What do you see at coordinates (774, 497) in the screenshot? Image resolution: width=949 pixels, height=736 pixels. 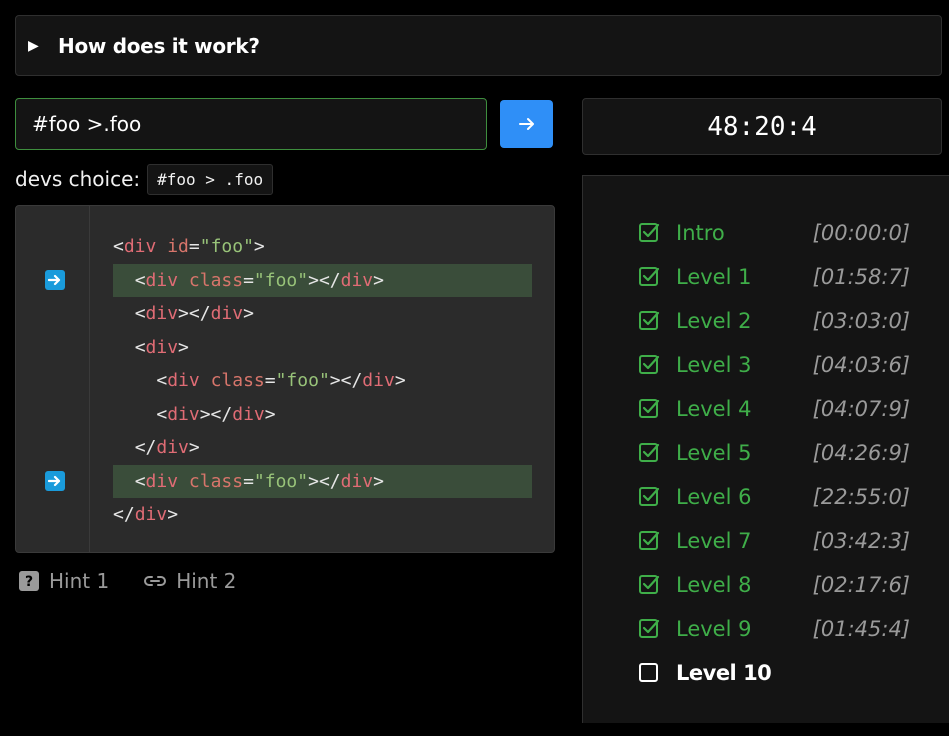 I see `level-item: Level 6 [22:55:0]` at bounding box center [774, 497].